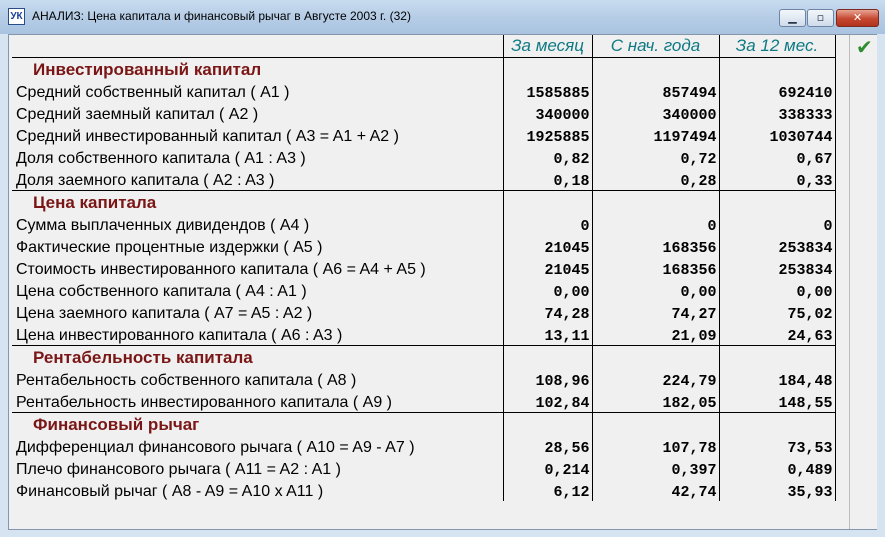 This screenshot has width=885, height=537. What do you see at coordinates (864, 47) in the screenshot?
I see `checkmark-icon: ✔` at bounding box center [864, 47].